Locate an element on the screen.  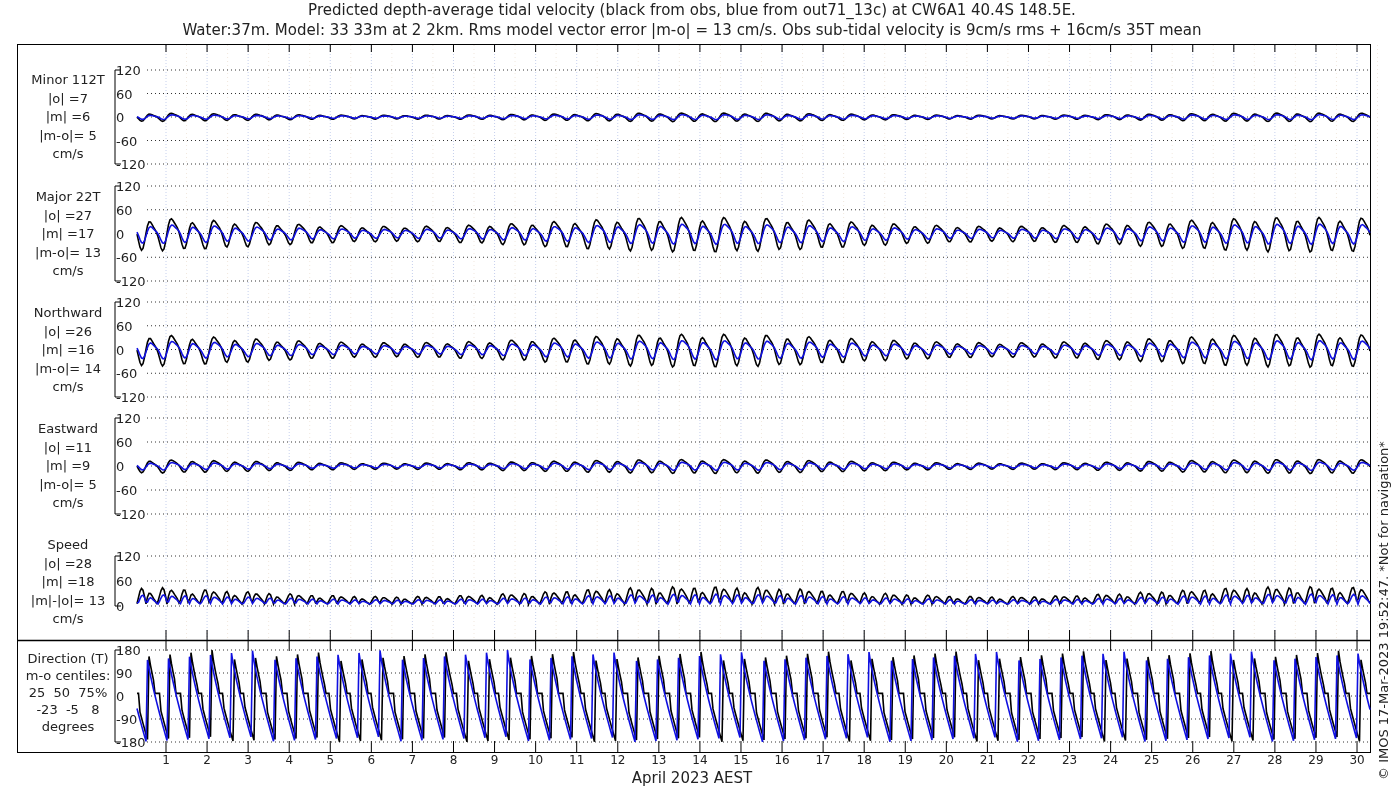
panel-stat-label: |m| =18 is located at coordinates (68, 581).